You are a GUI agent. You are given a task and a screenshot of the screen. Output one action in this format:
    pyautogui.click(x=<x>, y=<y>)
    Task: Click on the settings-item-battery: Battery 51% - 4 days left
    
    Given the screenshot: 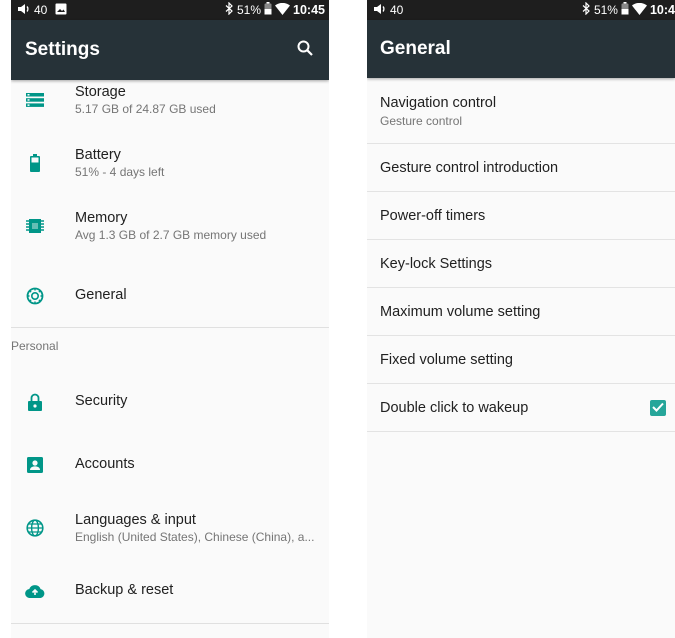 What is the action you would take?
    pyautogui.click(x=170, y=163)
    